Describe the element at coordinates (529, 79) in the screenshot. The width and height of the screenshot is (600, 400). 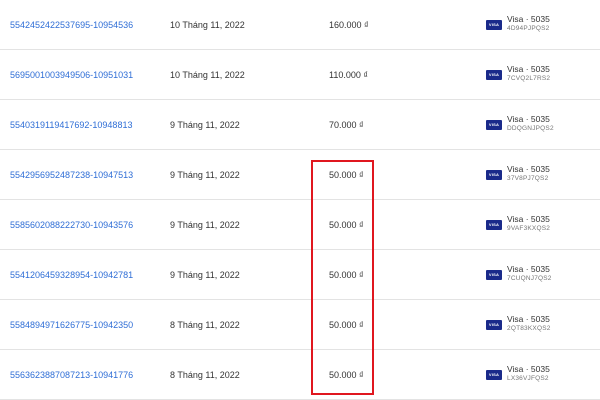
I see `payment-reference: 7CVQ2L7RS2` at that location.